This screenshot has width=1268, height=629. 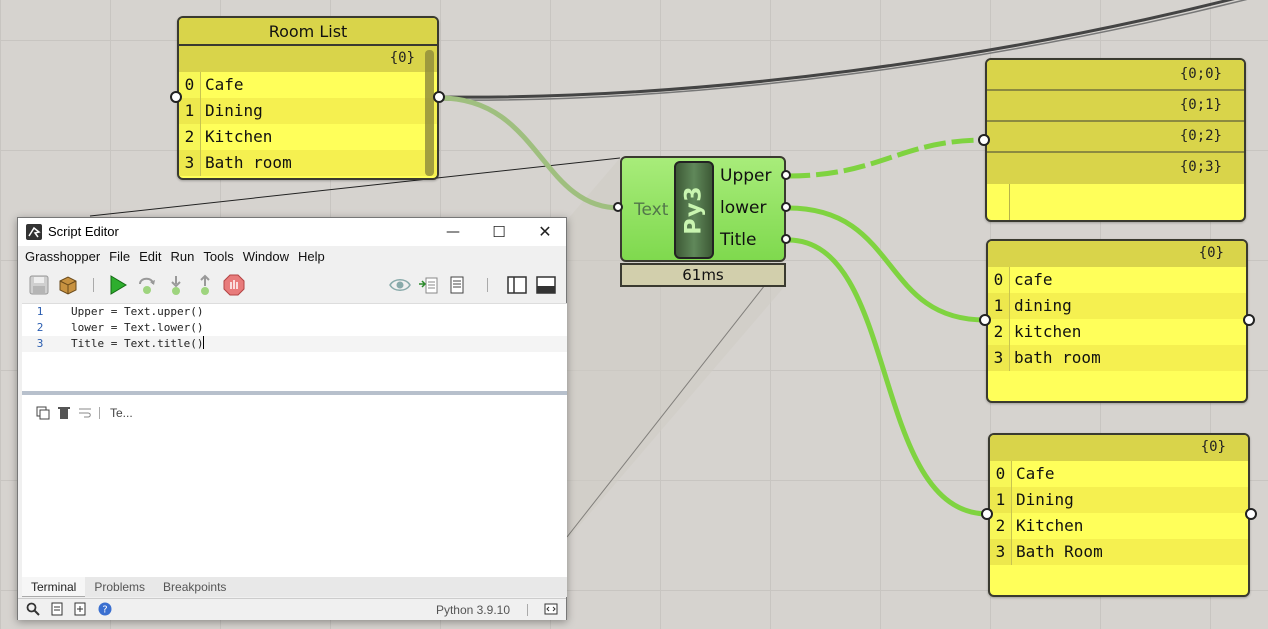 I want to click on help-icon: ?, so click(x=105, y=609).